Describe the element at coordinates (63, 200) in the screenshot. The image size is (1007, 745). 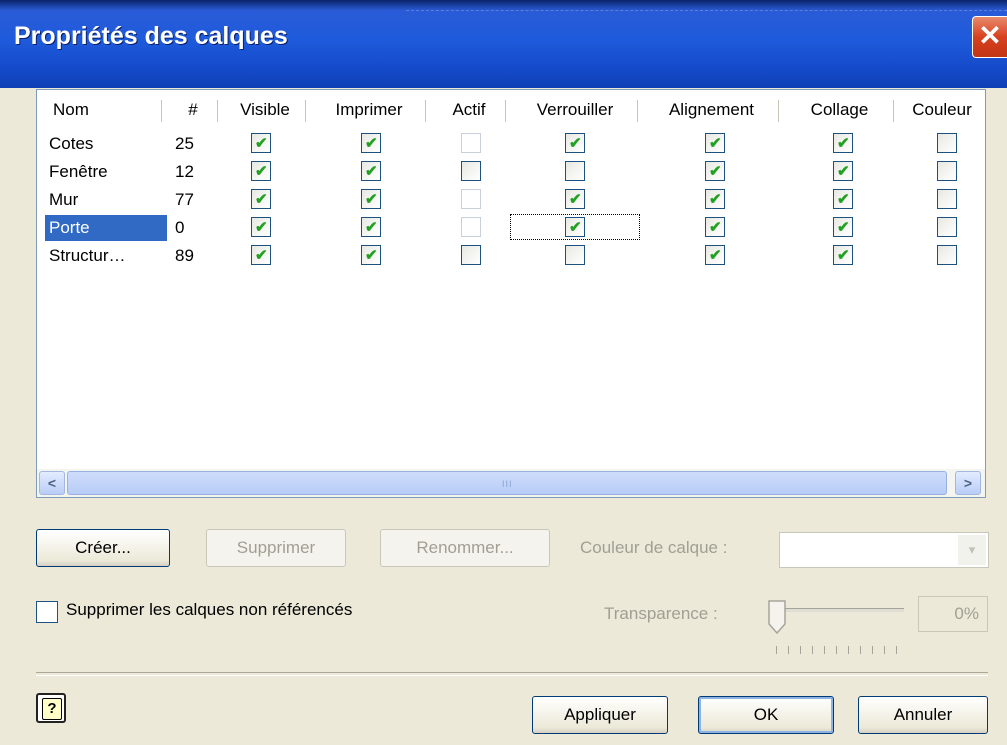
I see `layer-name: Mur` at that location.